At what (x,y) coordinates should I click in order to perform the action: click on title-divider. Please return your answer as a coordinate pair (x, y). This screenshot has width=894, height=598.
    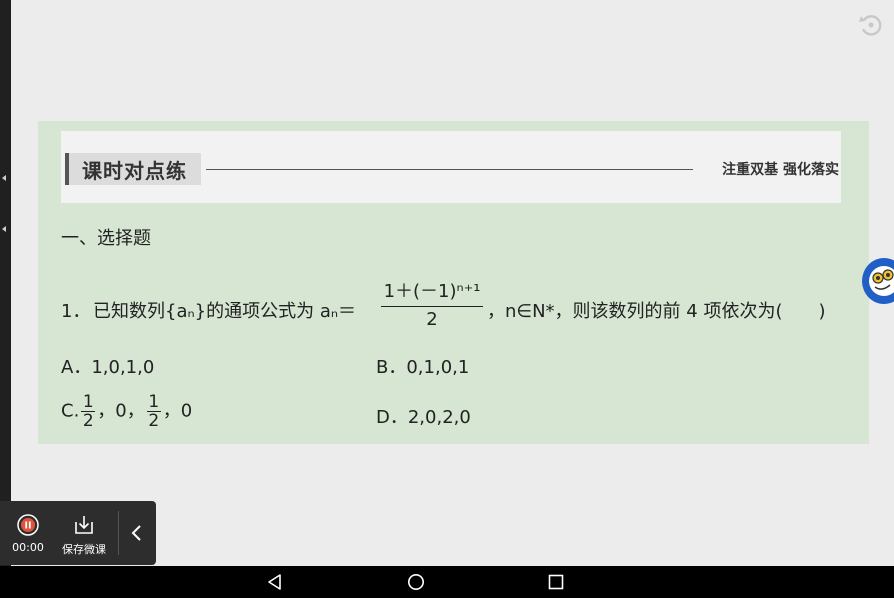
    Looking at the image, I should click on (449, 169).